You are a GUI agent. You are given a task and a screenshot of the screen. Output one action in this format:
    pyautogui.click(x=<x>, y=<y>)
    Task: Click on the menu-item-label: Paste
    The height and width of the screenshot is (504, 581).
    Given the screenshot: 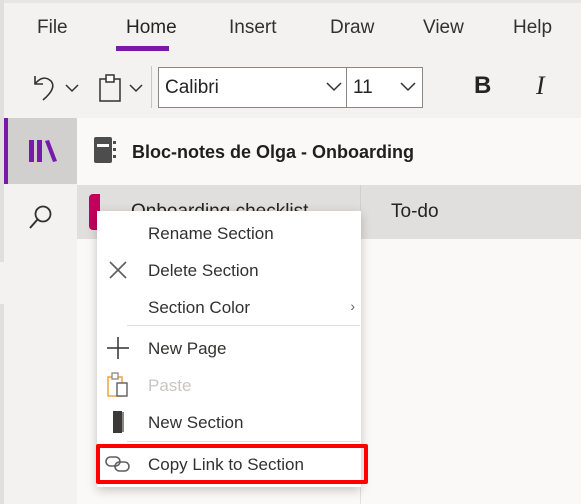 What is the action you would take?
    pyautogui.click(x=170, y=385)
    